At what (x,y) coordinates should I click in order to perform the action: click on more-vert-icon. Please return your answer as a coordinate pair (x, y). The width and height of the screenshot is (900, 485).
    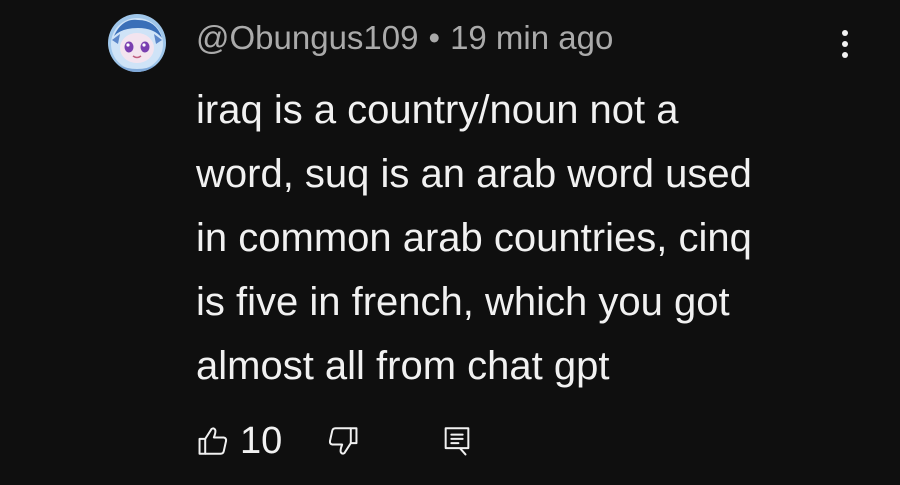
    Looking at the image, I should click on (845, 44).